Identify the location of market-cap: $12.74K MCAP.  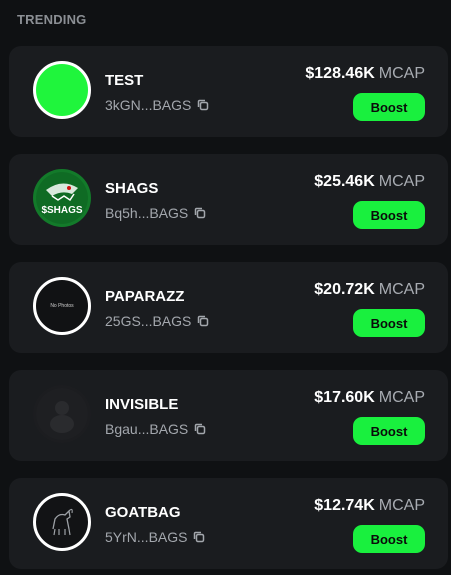
(369, 506).